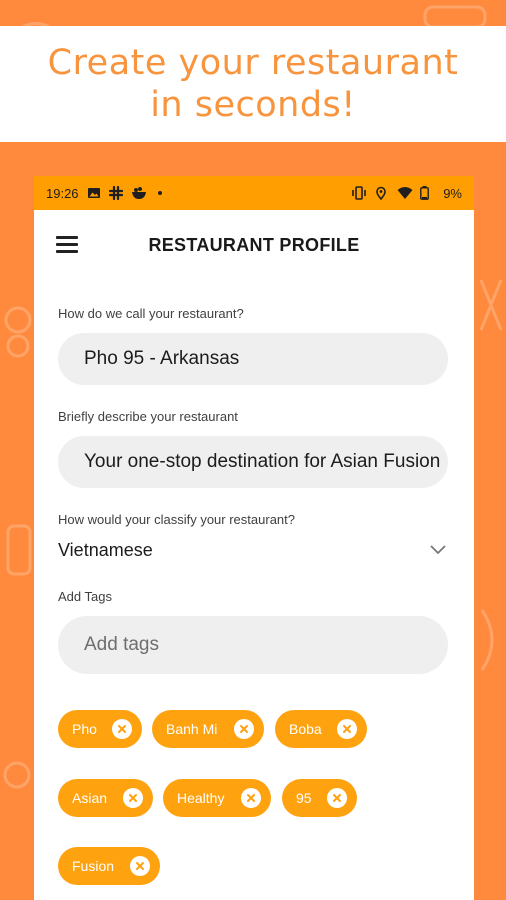 The height and width of the screenshot is (900, 506). I want to click on tag-chip-label: Pho, so click(84, 729).